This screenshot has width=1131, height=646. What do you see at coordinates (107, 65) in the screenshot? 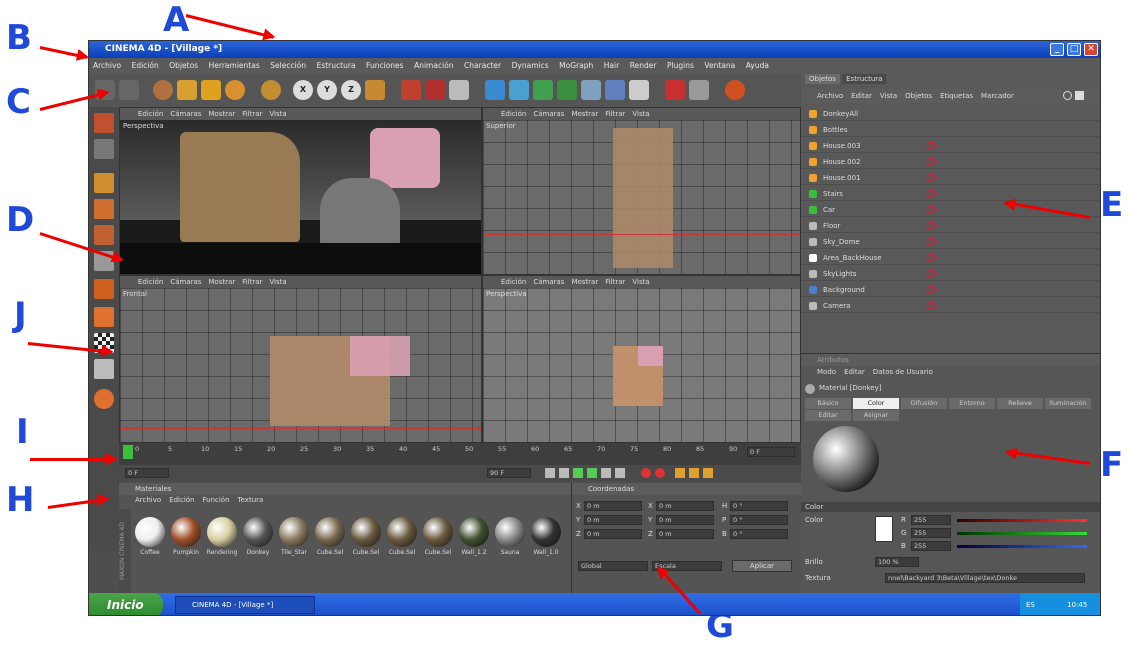
I see `menu-archivo: Archivo` at bounding box center [107, 65].